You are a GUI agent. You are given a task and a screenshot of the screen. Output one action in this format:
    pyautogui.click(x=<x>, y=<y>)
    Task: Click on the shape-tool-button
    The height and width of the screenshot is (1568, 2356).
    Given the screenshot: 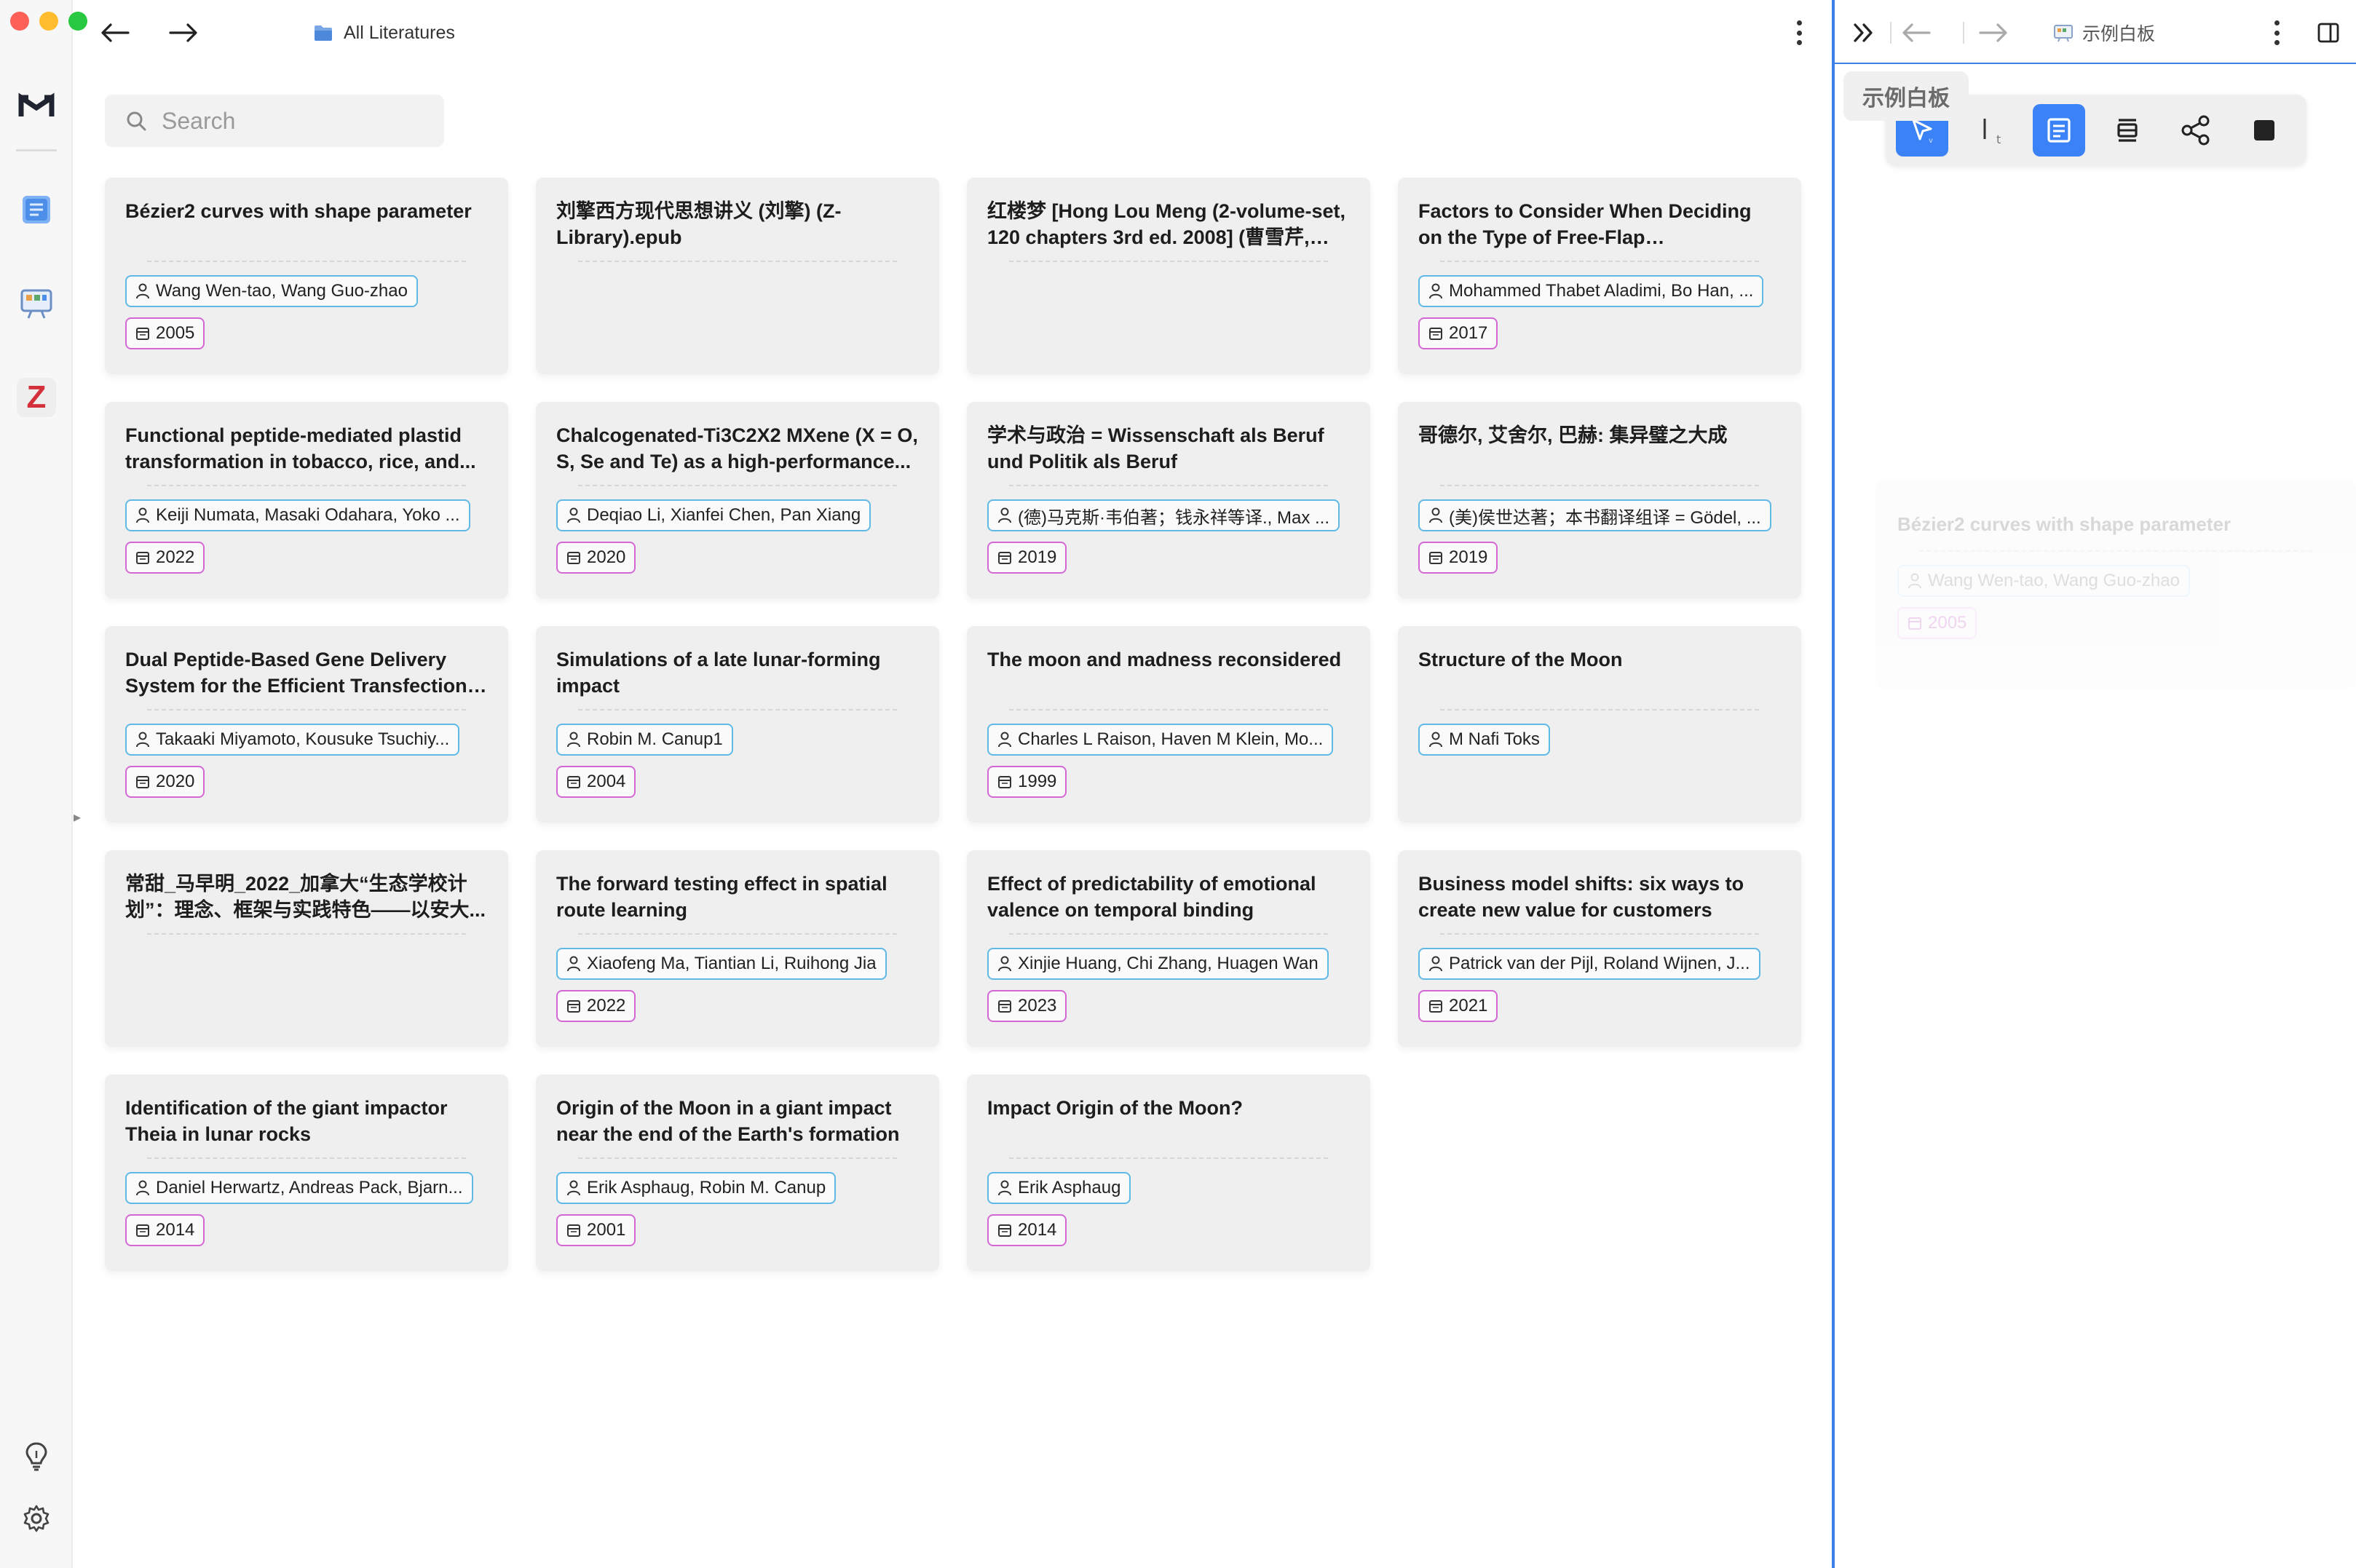 What is the action you would take?
    pyautogui.click(x=2264, y=130)
    